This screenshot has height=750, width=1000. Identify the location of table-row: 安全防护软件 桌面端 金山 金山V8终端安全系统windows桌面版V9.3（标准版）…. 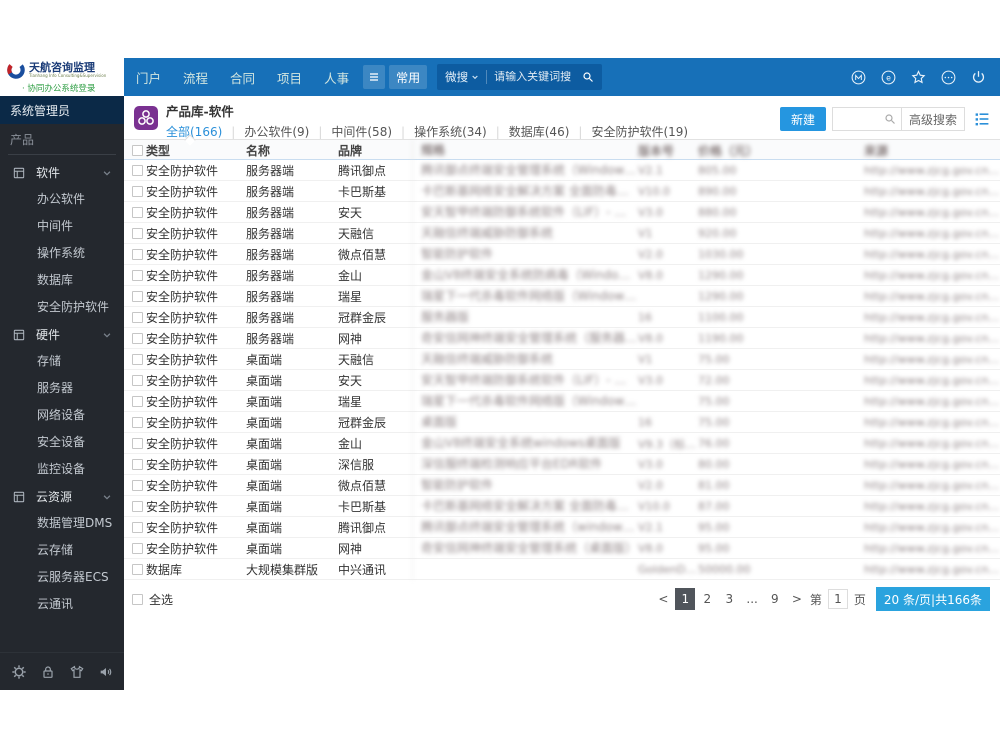
(562, 443).